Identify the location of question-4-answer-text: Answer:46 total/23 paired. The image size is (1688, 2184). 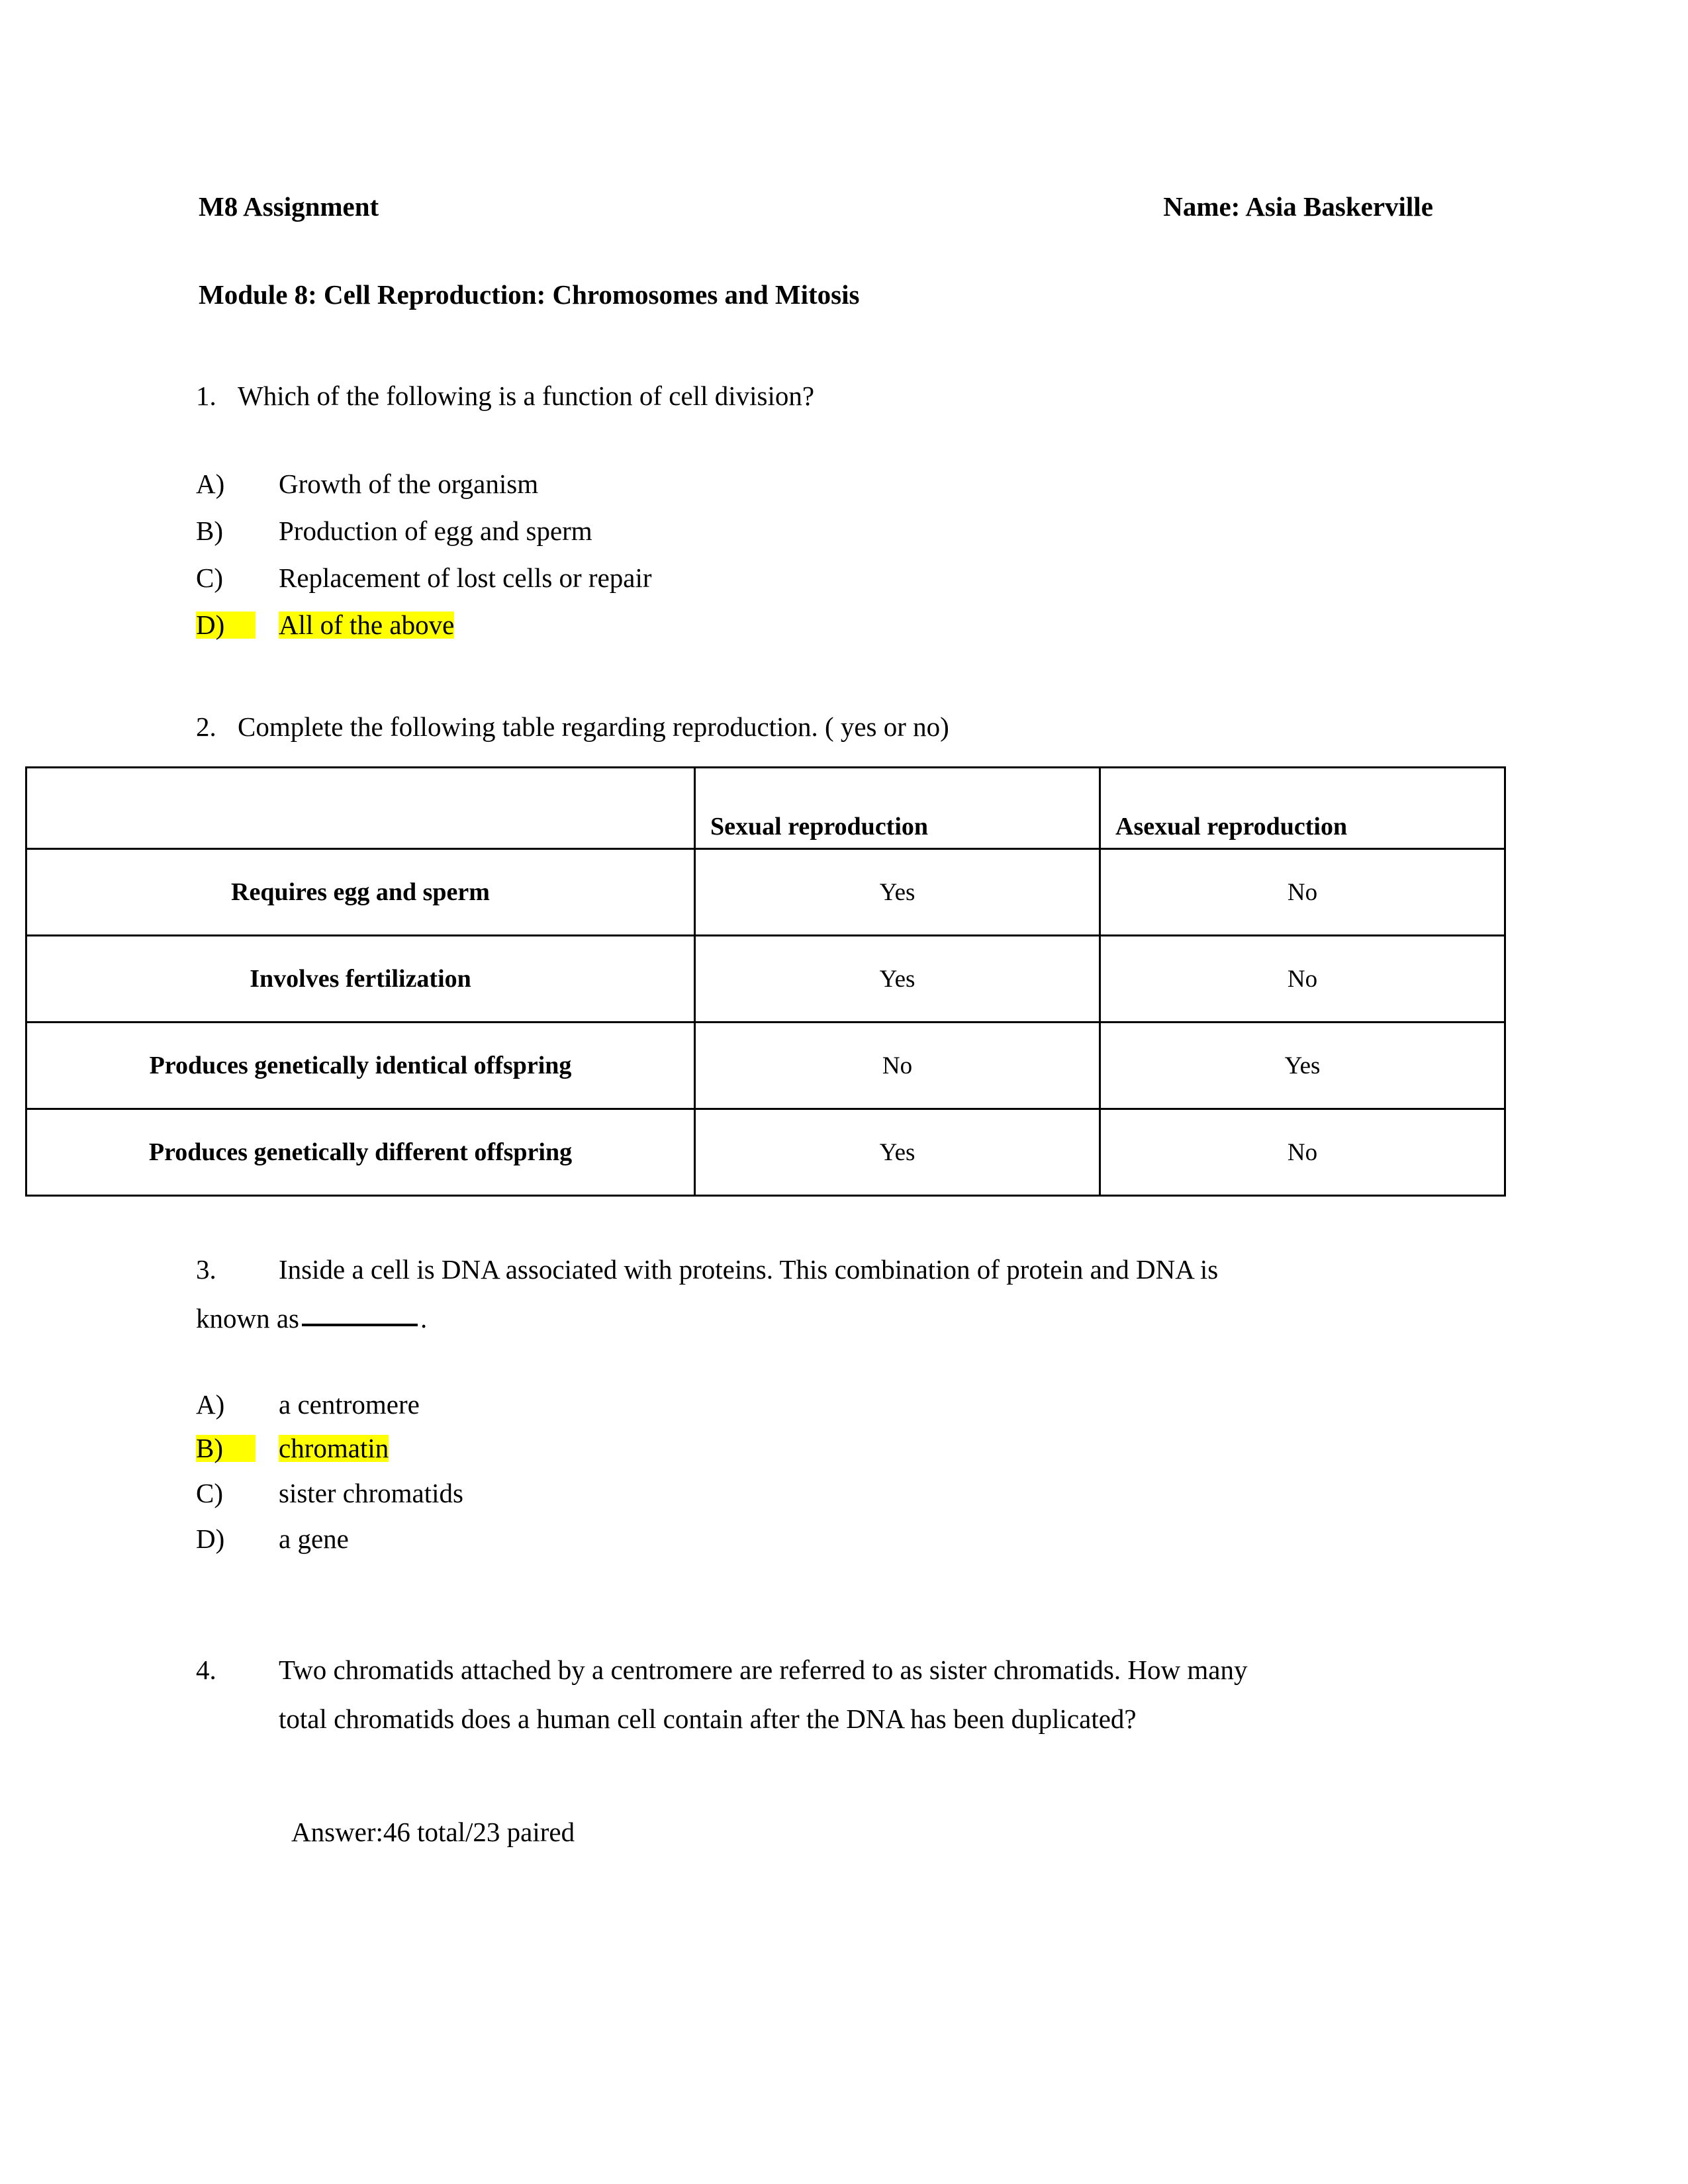
(433, 1832).